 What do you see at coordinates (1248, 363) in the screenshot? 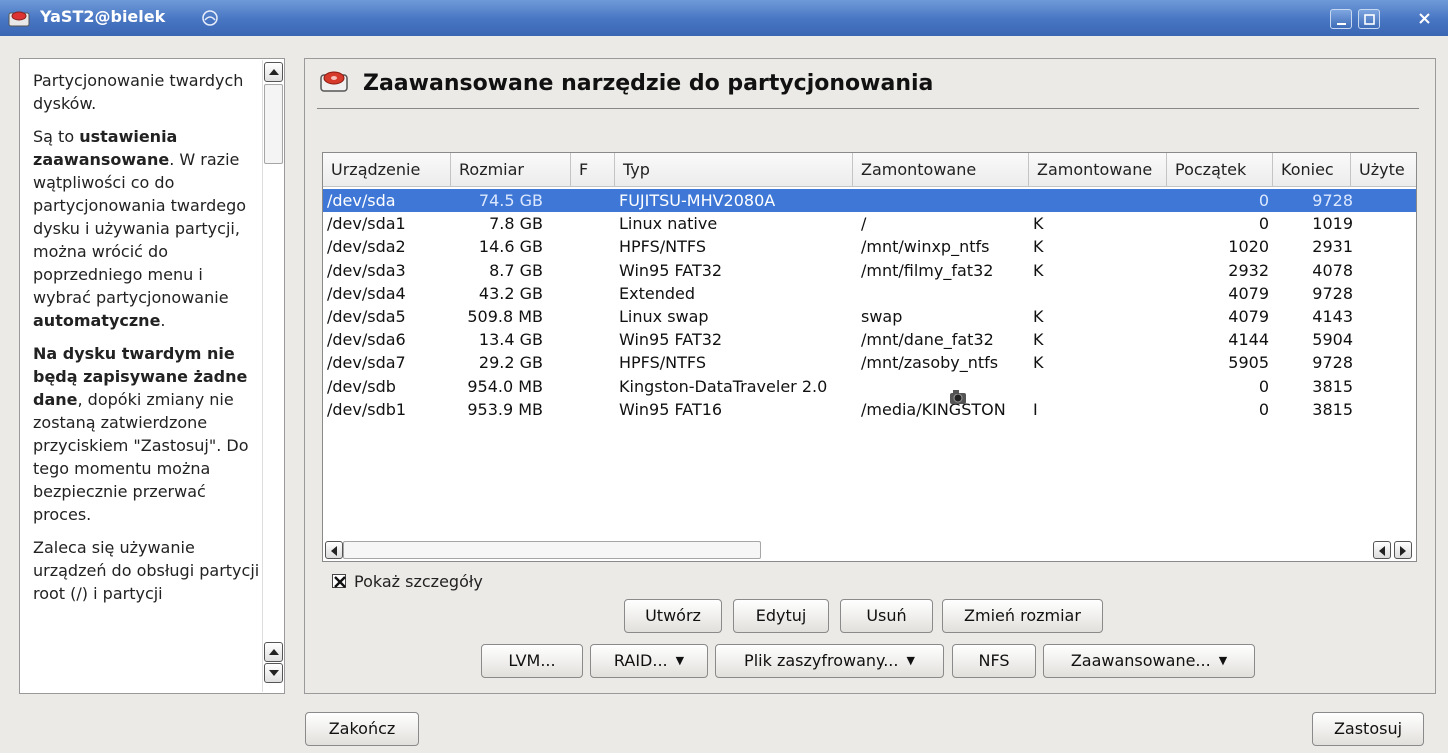
I see `table-cell: 5905` at bounding box center [1248, 363].